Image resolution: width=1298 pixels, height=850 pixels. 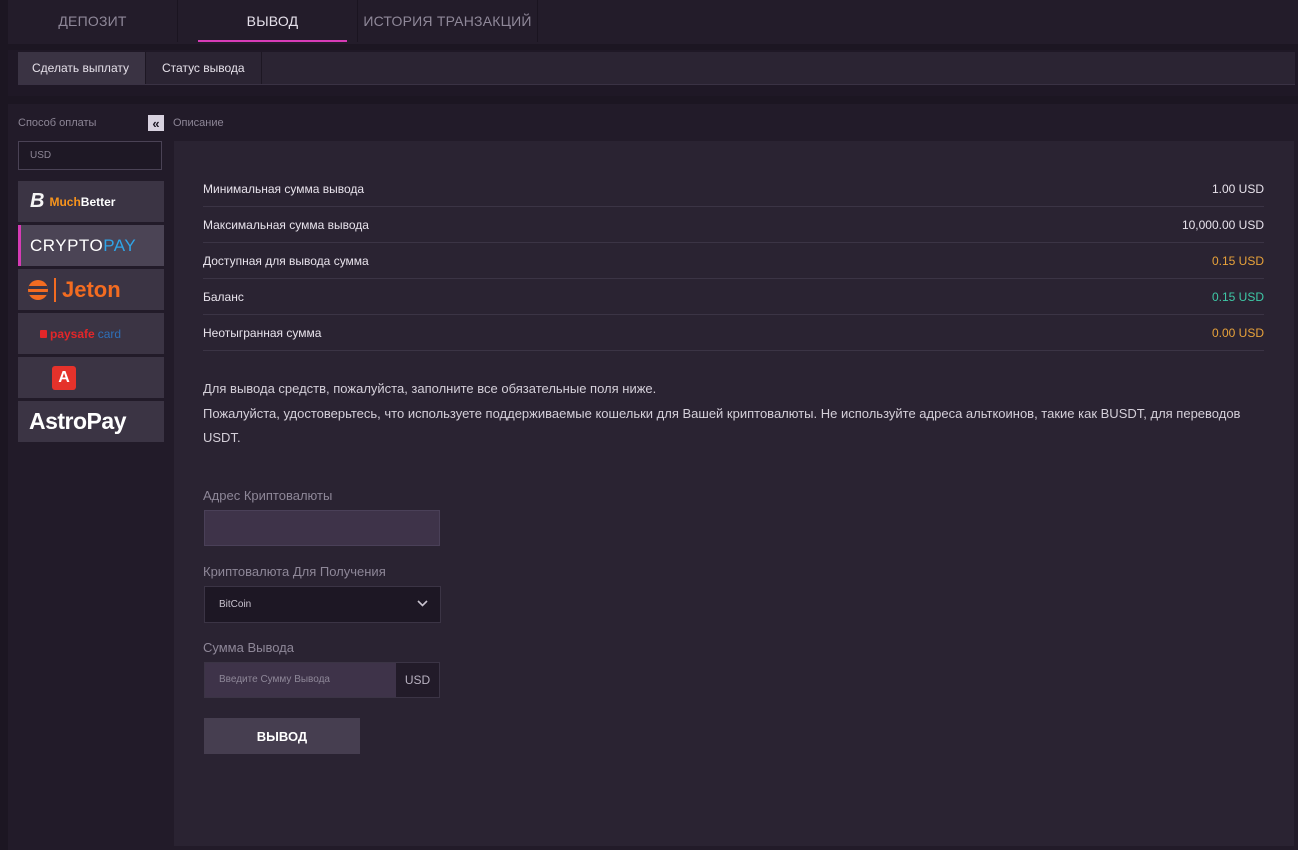 What do you see at coordinates (286, 224) in the screenshot?
I see `info-label: Максимальная сумма вывода` at bounding box center [286, 224].